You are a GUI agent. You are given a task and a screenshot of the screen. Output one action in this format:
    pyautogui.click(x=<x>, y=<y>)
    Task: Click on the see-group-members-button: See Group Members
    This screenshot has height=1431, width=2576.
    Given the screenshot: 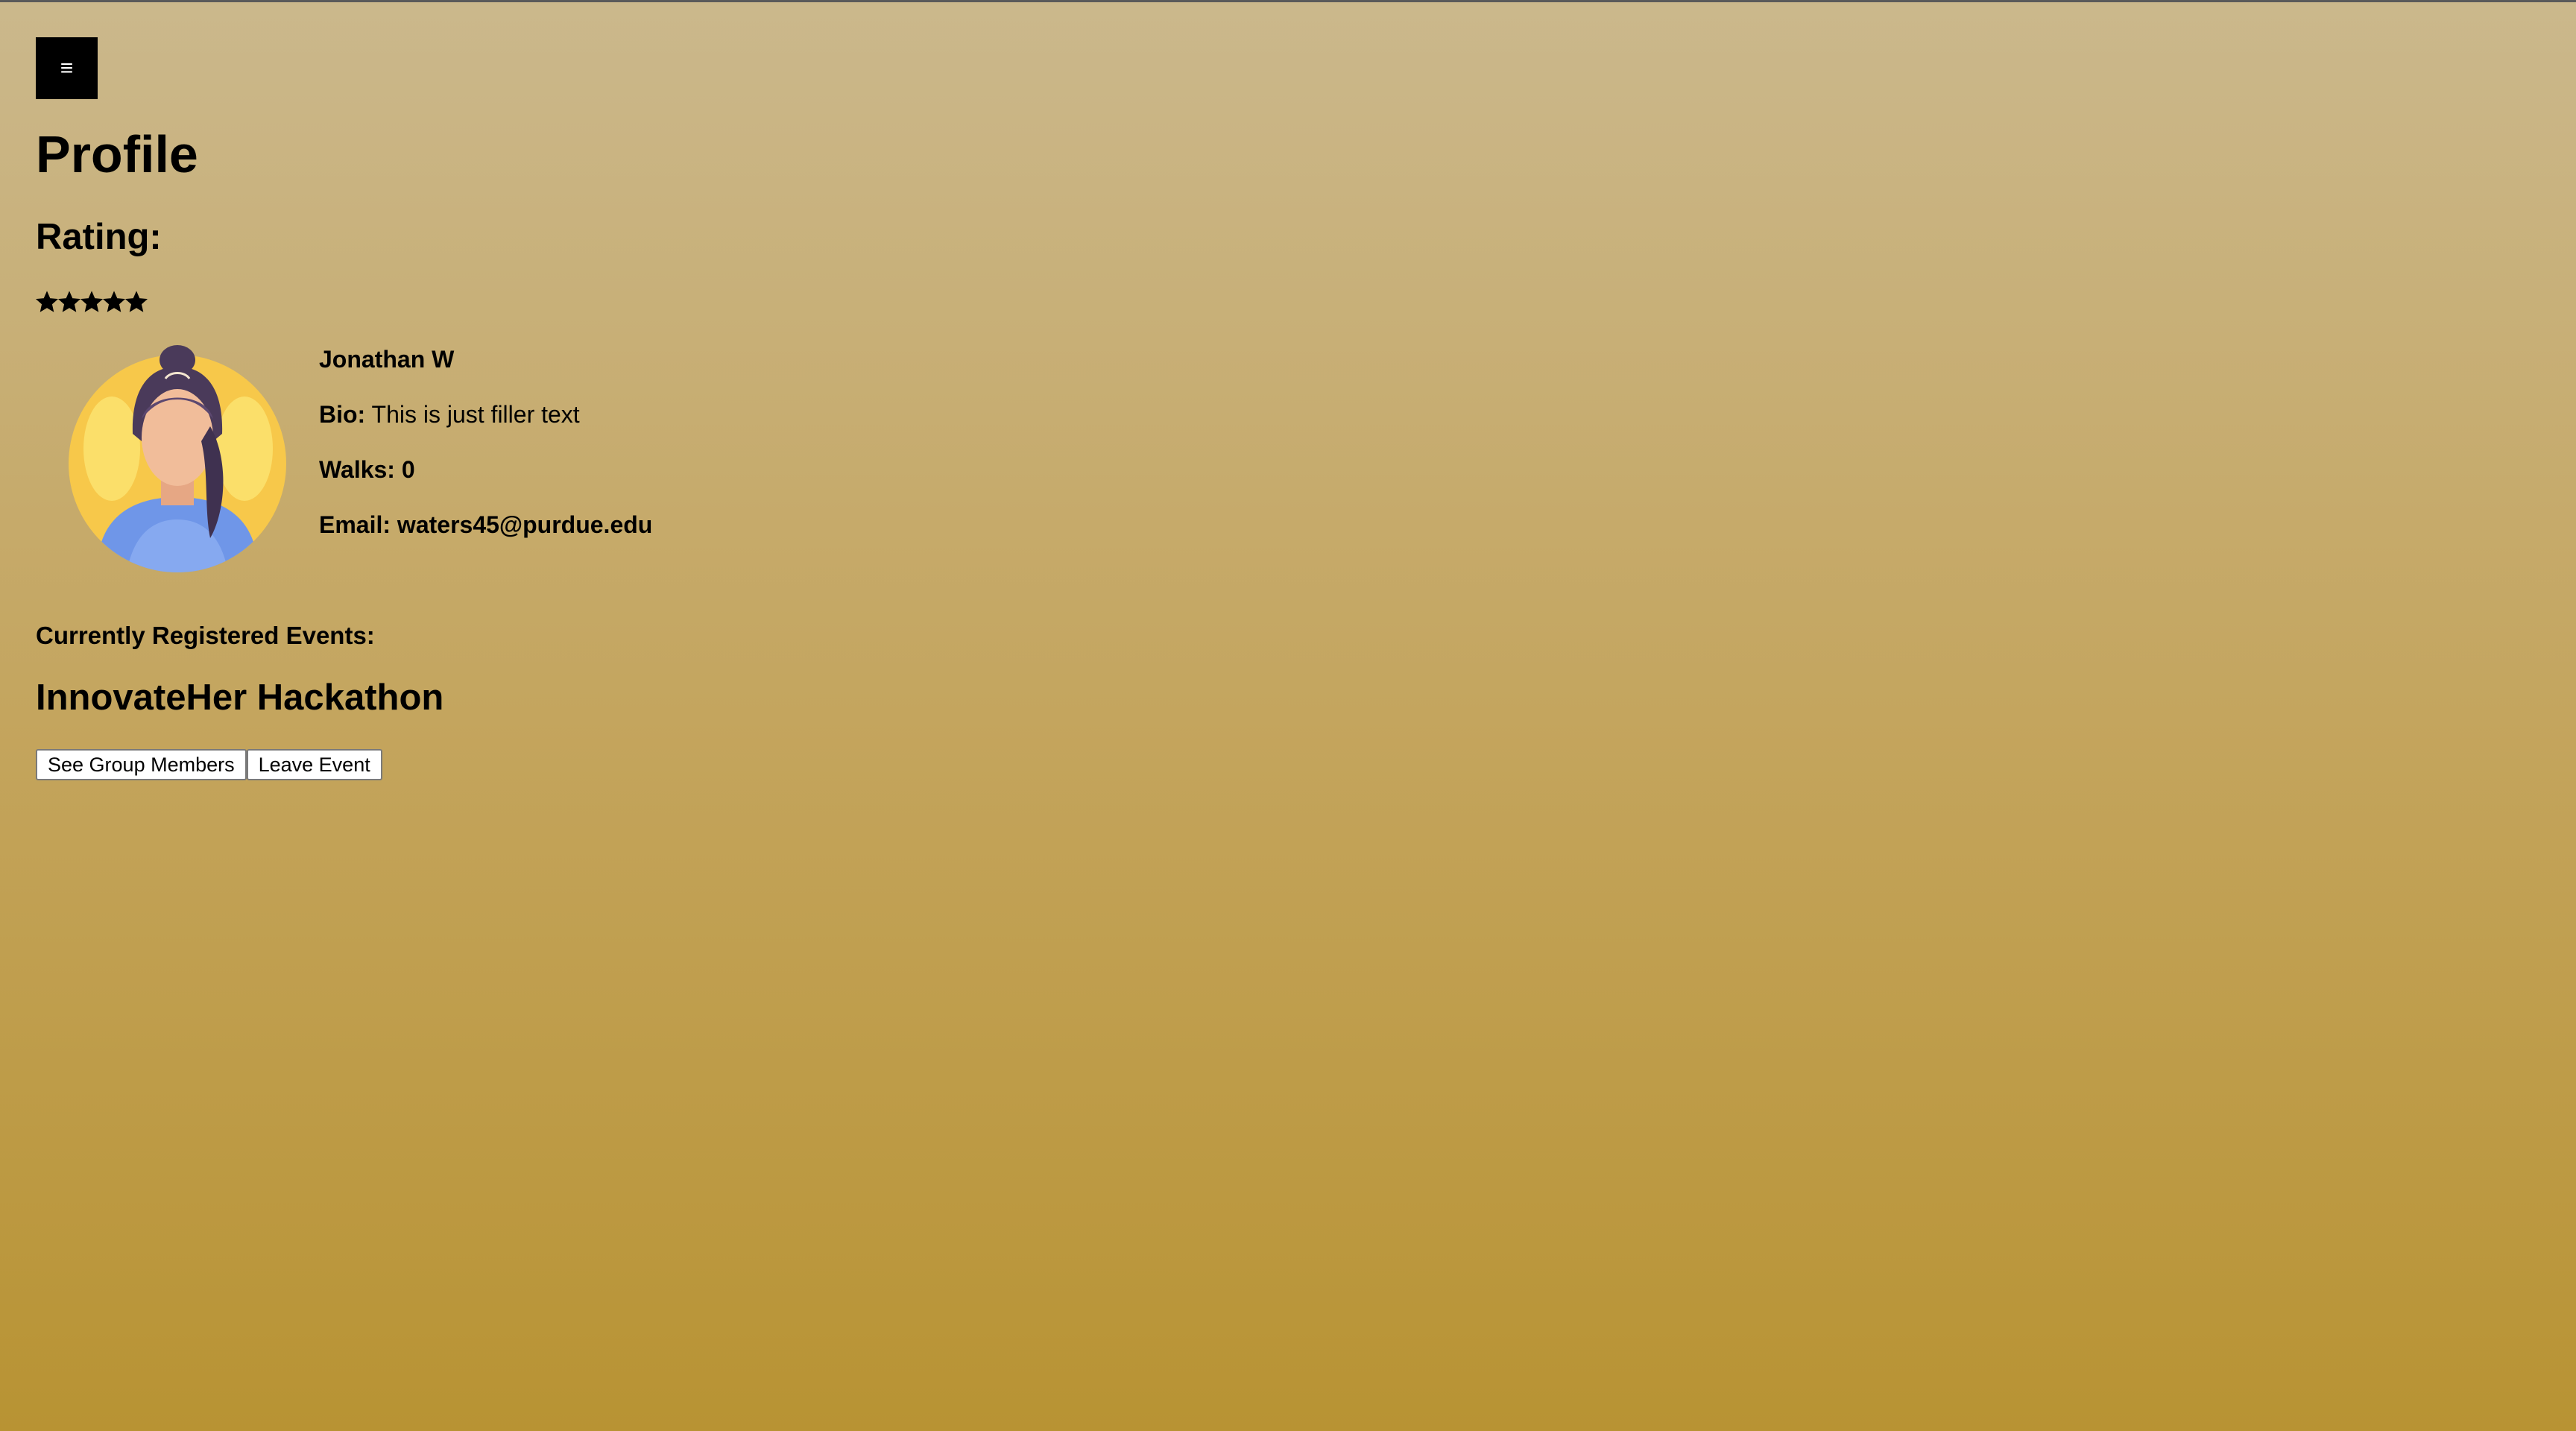 What is the action you would take?
    pyautogui.click(x=141, y=765)
    